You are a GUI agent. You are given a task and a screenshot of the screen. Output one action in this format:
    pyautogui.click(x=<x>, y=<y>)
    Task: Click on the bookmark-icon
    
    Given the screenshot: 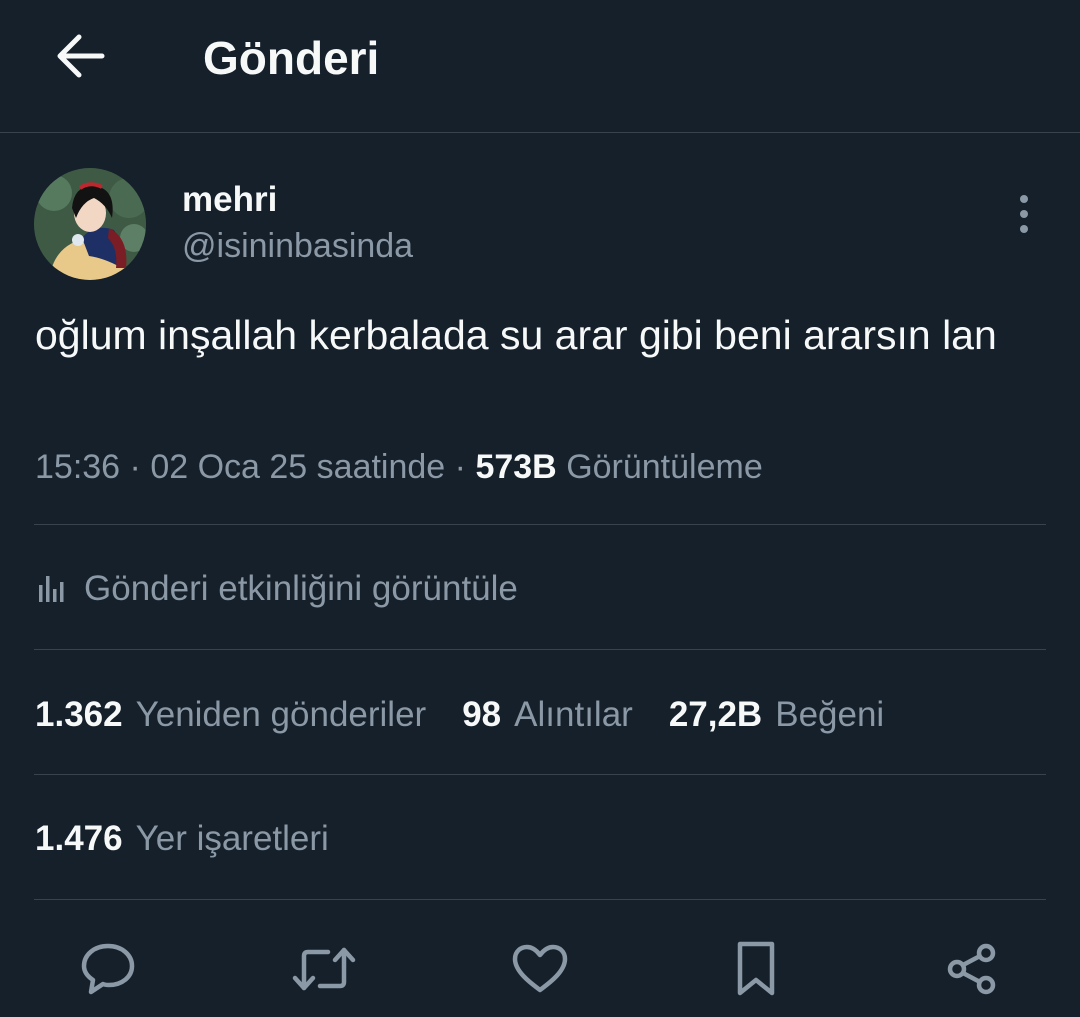 What is the action you would take?
    pyautogui.click(x=756, y=968)
    